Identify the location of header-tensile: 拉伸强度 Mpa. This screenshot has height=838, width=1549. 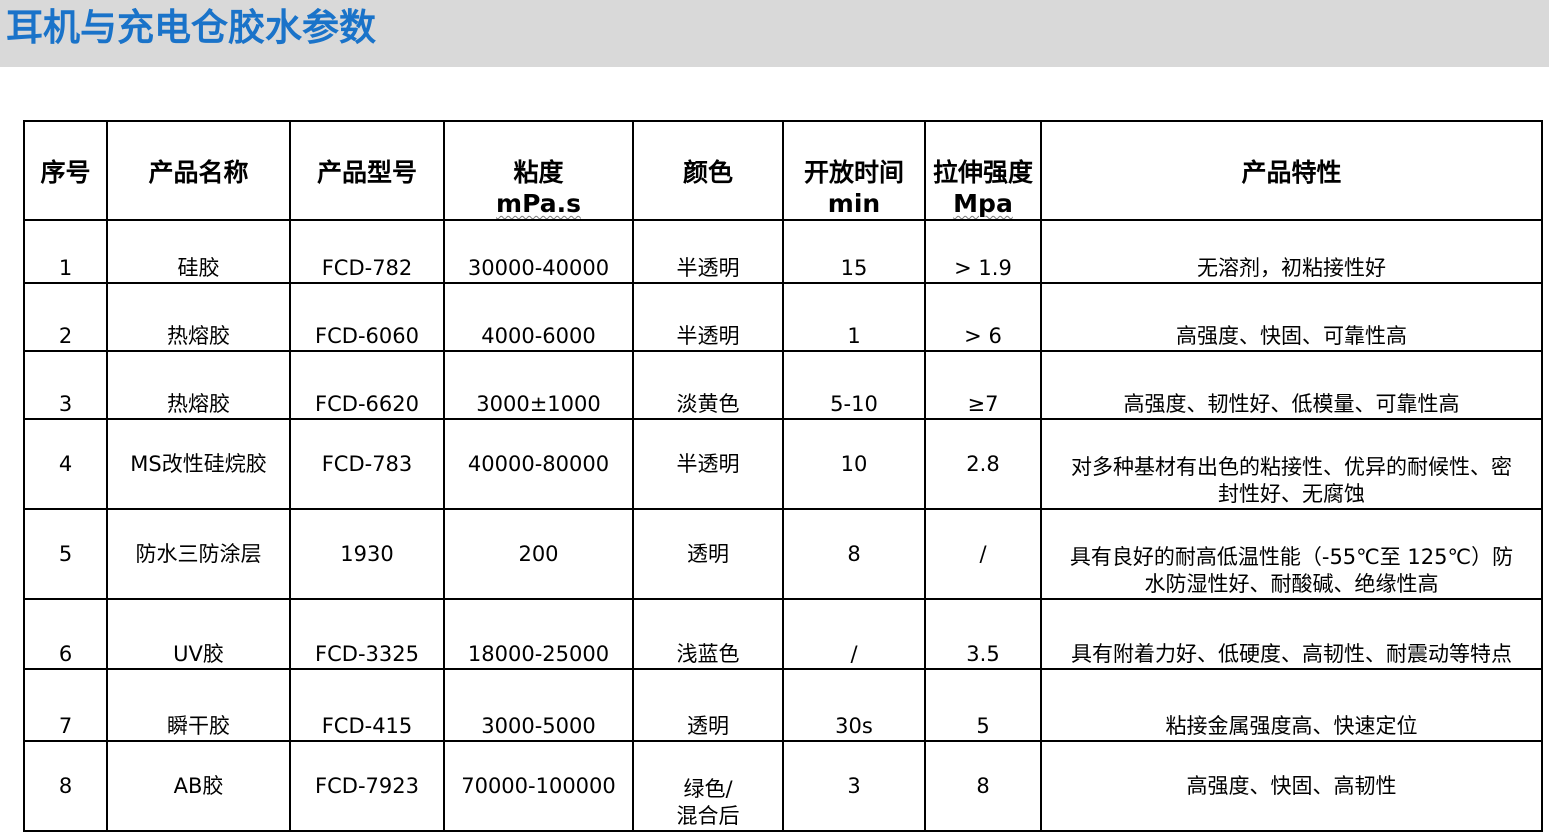
(983, 170).